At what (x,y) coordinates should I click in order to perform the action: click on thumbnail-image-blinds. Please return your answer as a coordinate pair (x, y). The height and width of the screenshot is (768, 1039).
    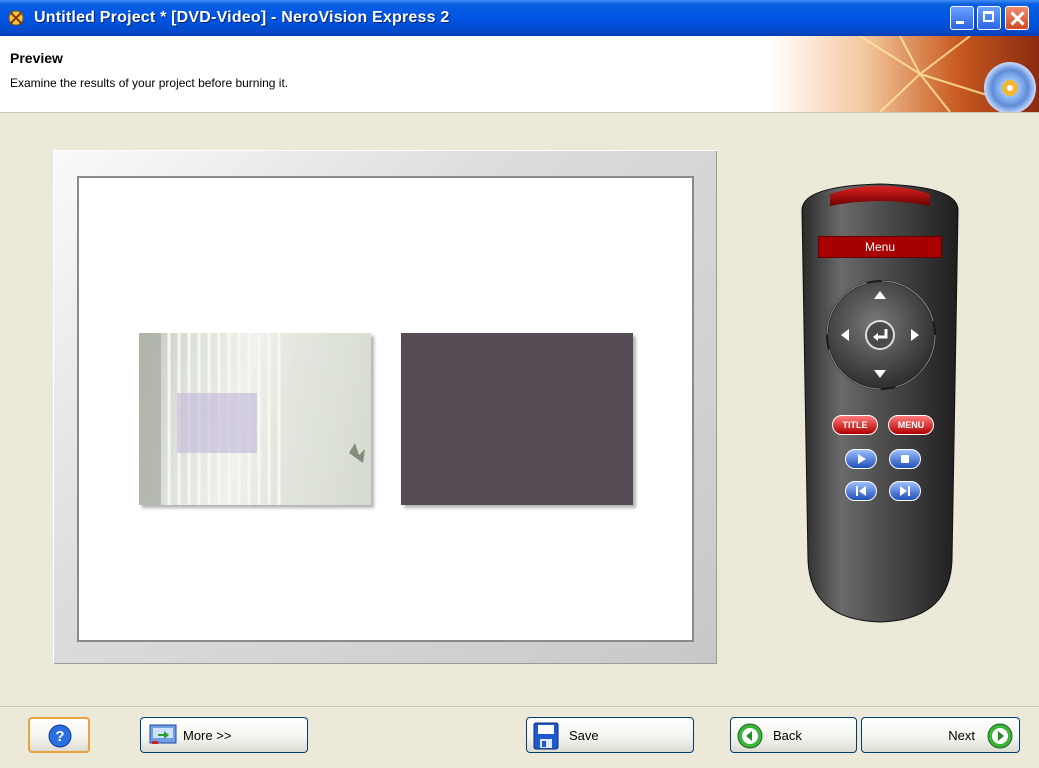
    Looking at the image, I should click on (255, 419).